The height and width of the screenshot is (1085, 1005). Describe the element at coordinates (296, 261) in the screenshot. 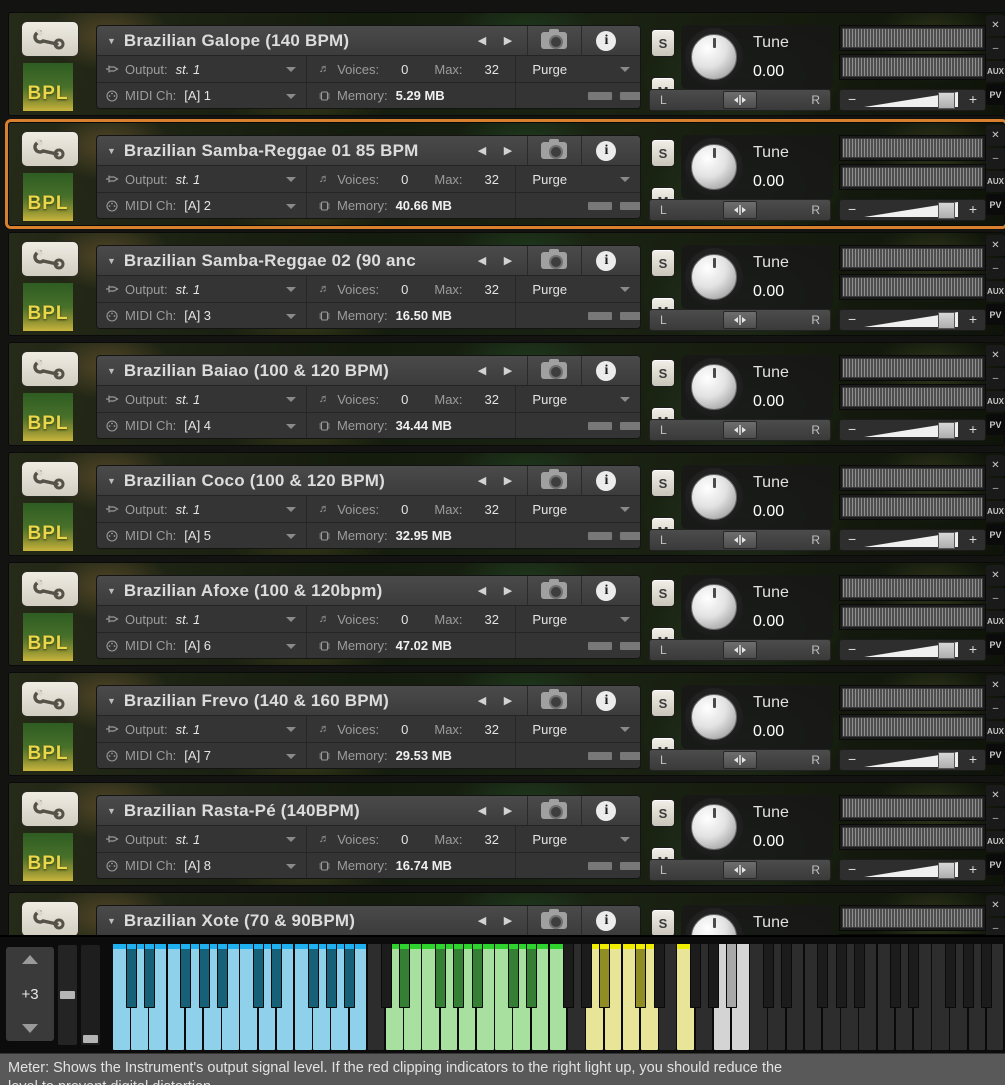

I see `instrument-title: Brazilian Samba-Reggae 02 (90 anc` at that location.